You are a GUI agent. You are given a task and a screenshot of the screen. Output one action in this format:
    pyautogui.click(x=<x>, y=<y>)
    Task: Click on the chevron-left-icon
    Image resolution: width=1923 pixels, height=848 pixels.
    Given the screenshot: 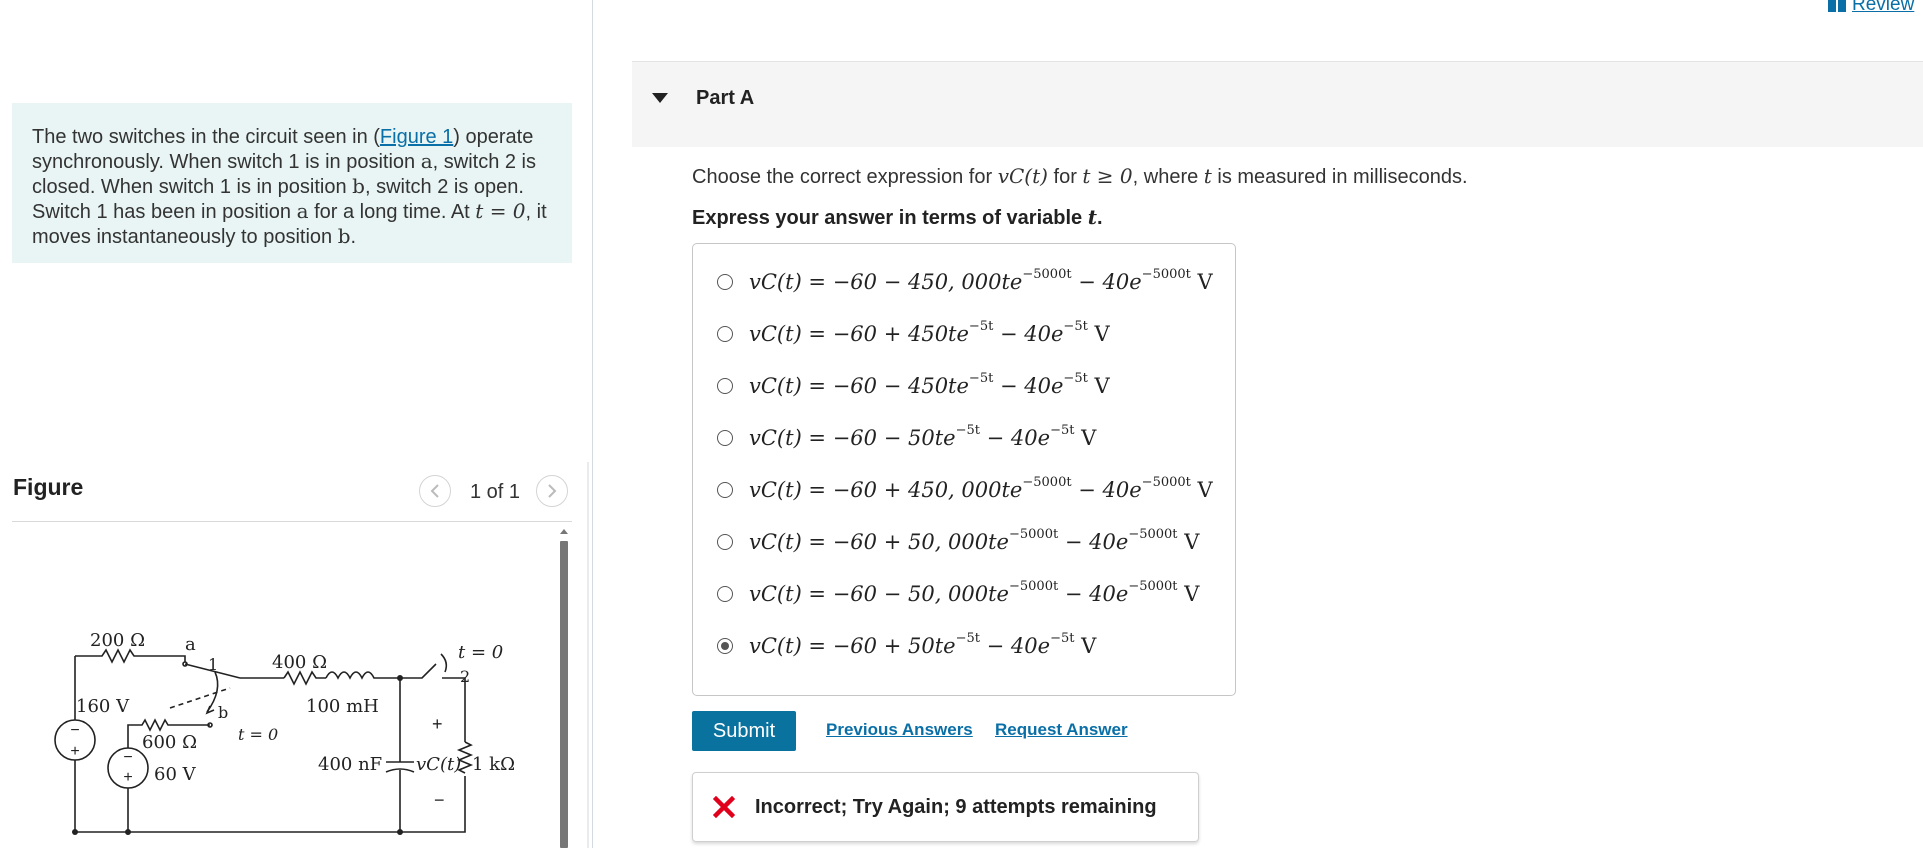 What is the action you would take?
    pyautogui.click(x=434, y=491)
    